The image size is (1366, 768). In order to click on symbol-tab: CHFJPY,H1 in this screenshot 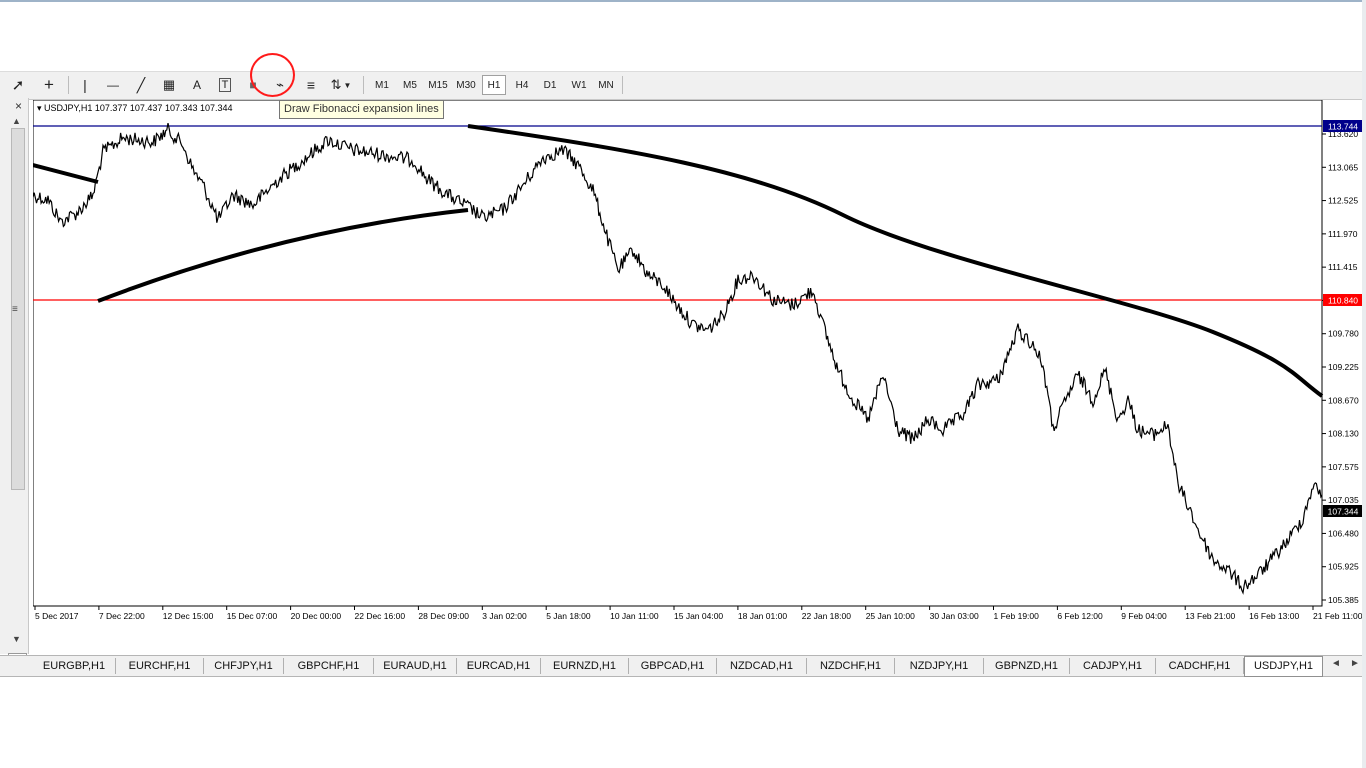, I will do `click(244, 666)`.